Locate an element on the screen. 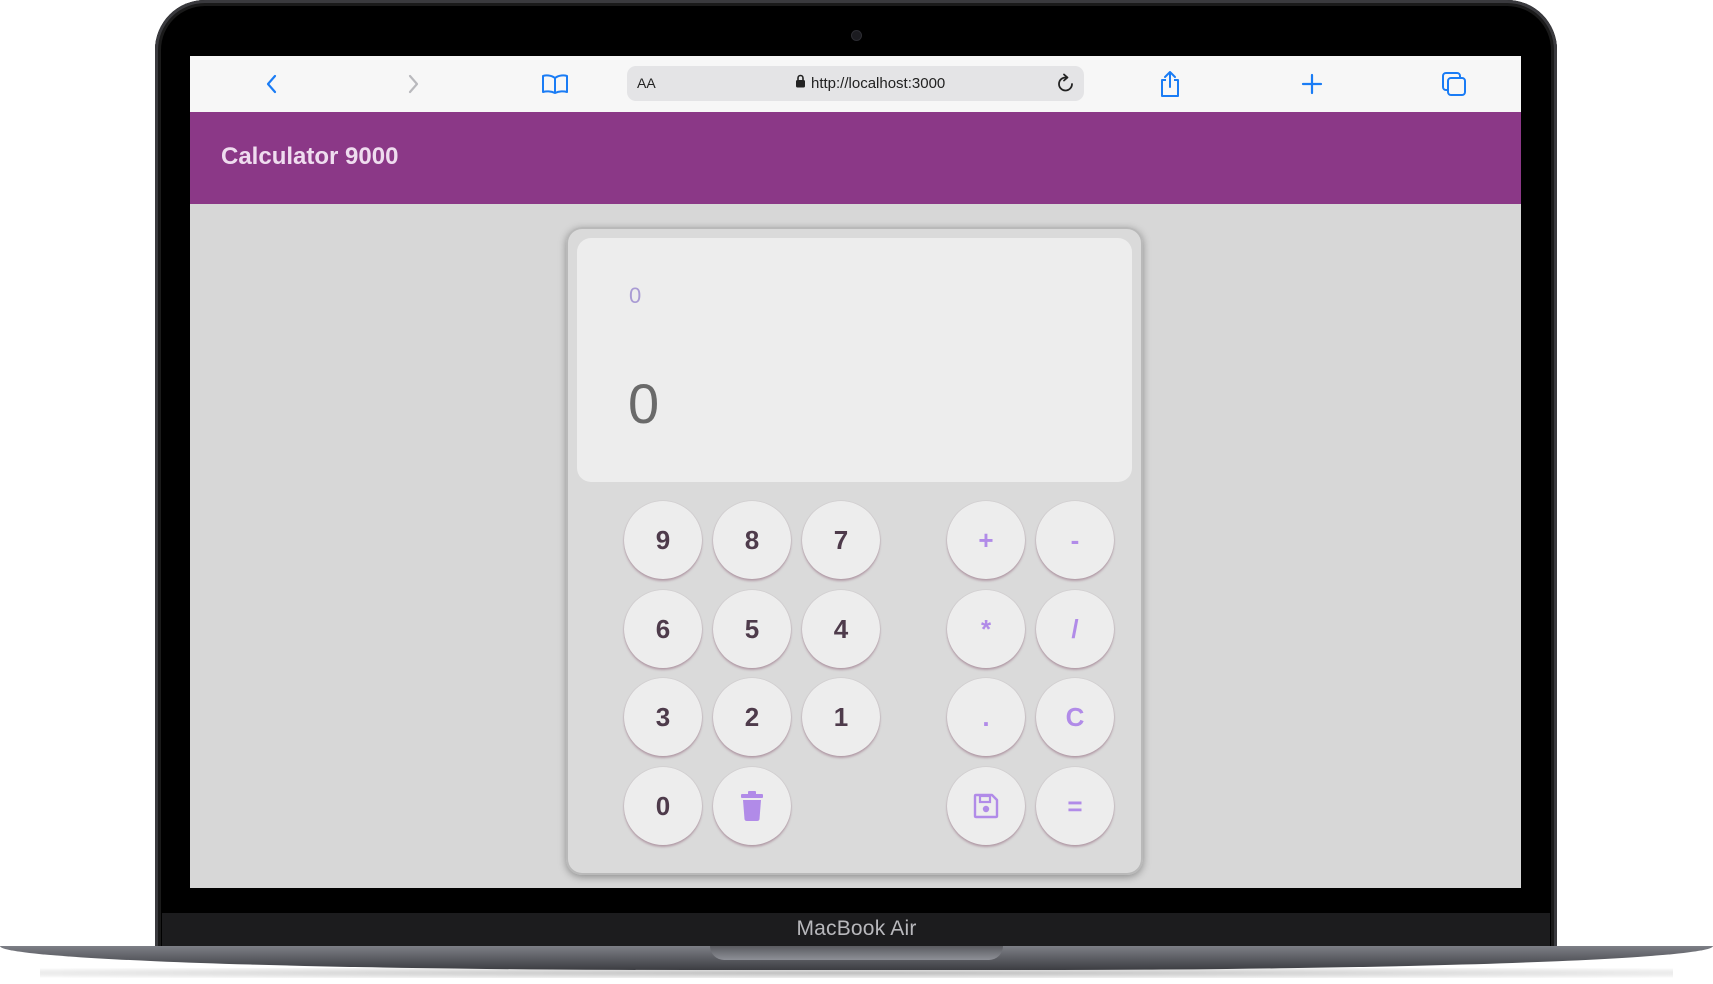  key-multiply: * is located at coordinates (986, 629).